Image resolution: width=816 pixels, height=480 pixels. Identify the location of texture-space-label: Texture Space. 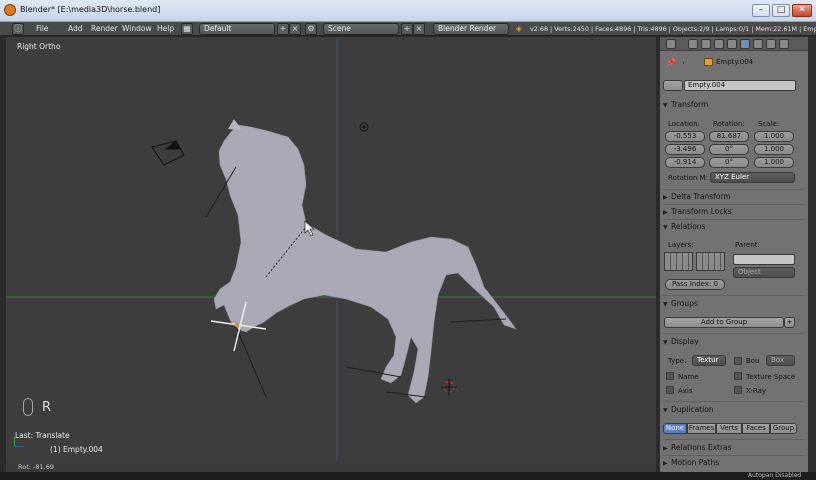
(771, 377).